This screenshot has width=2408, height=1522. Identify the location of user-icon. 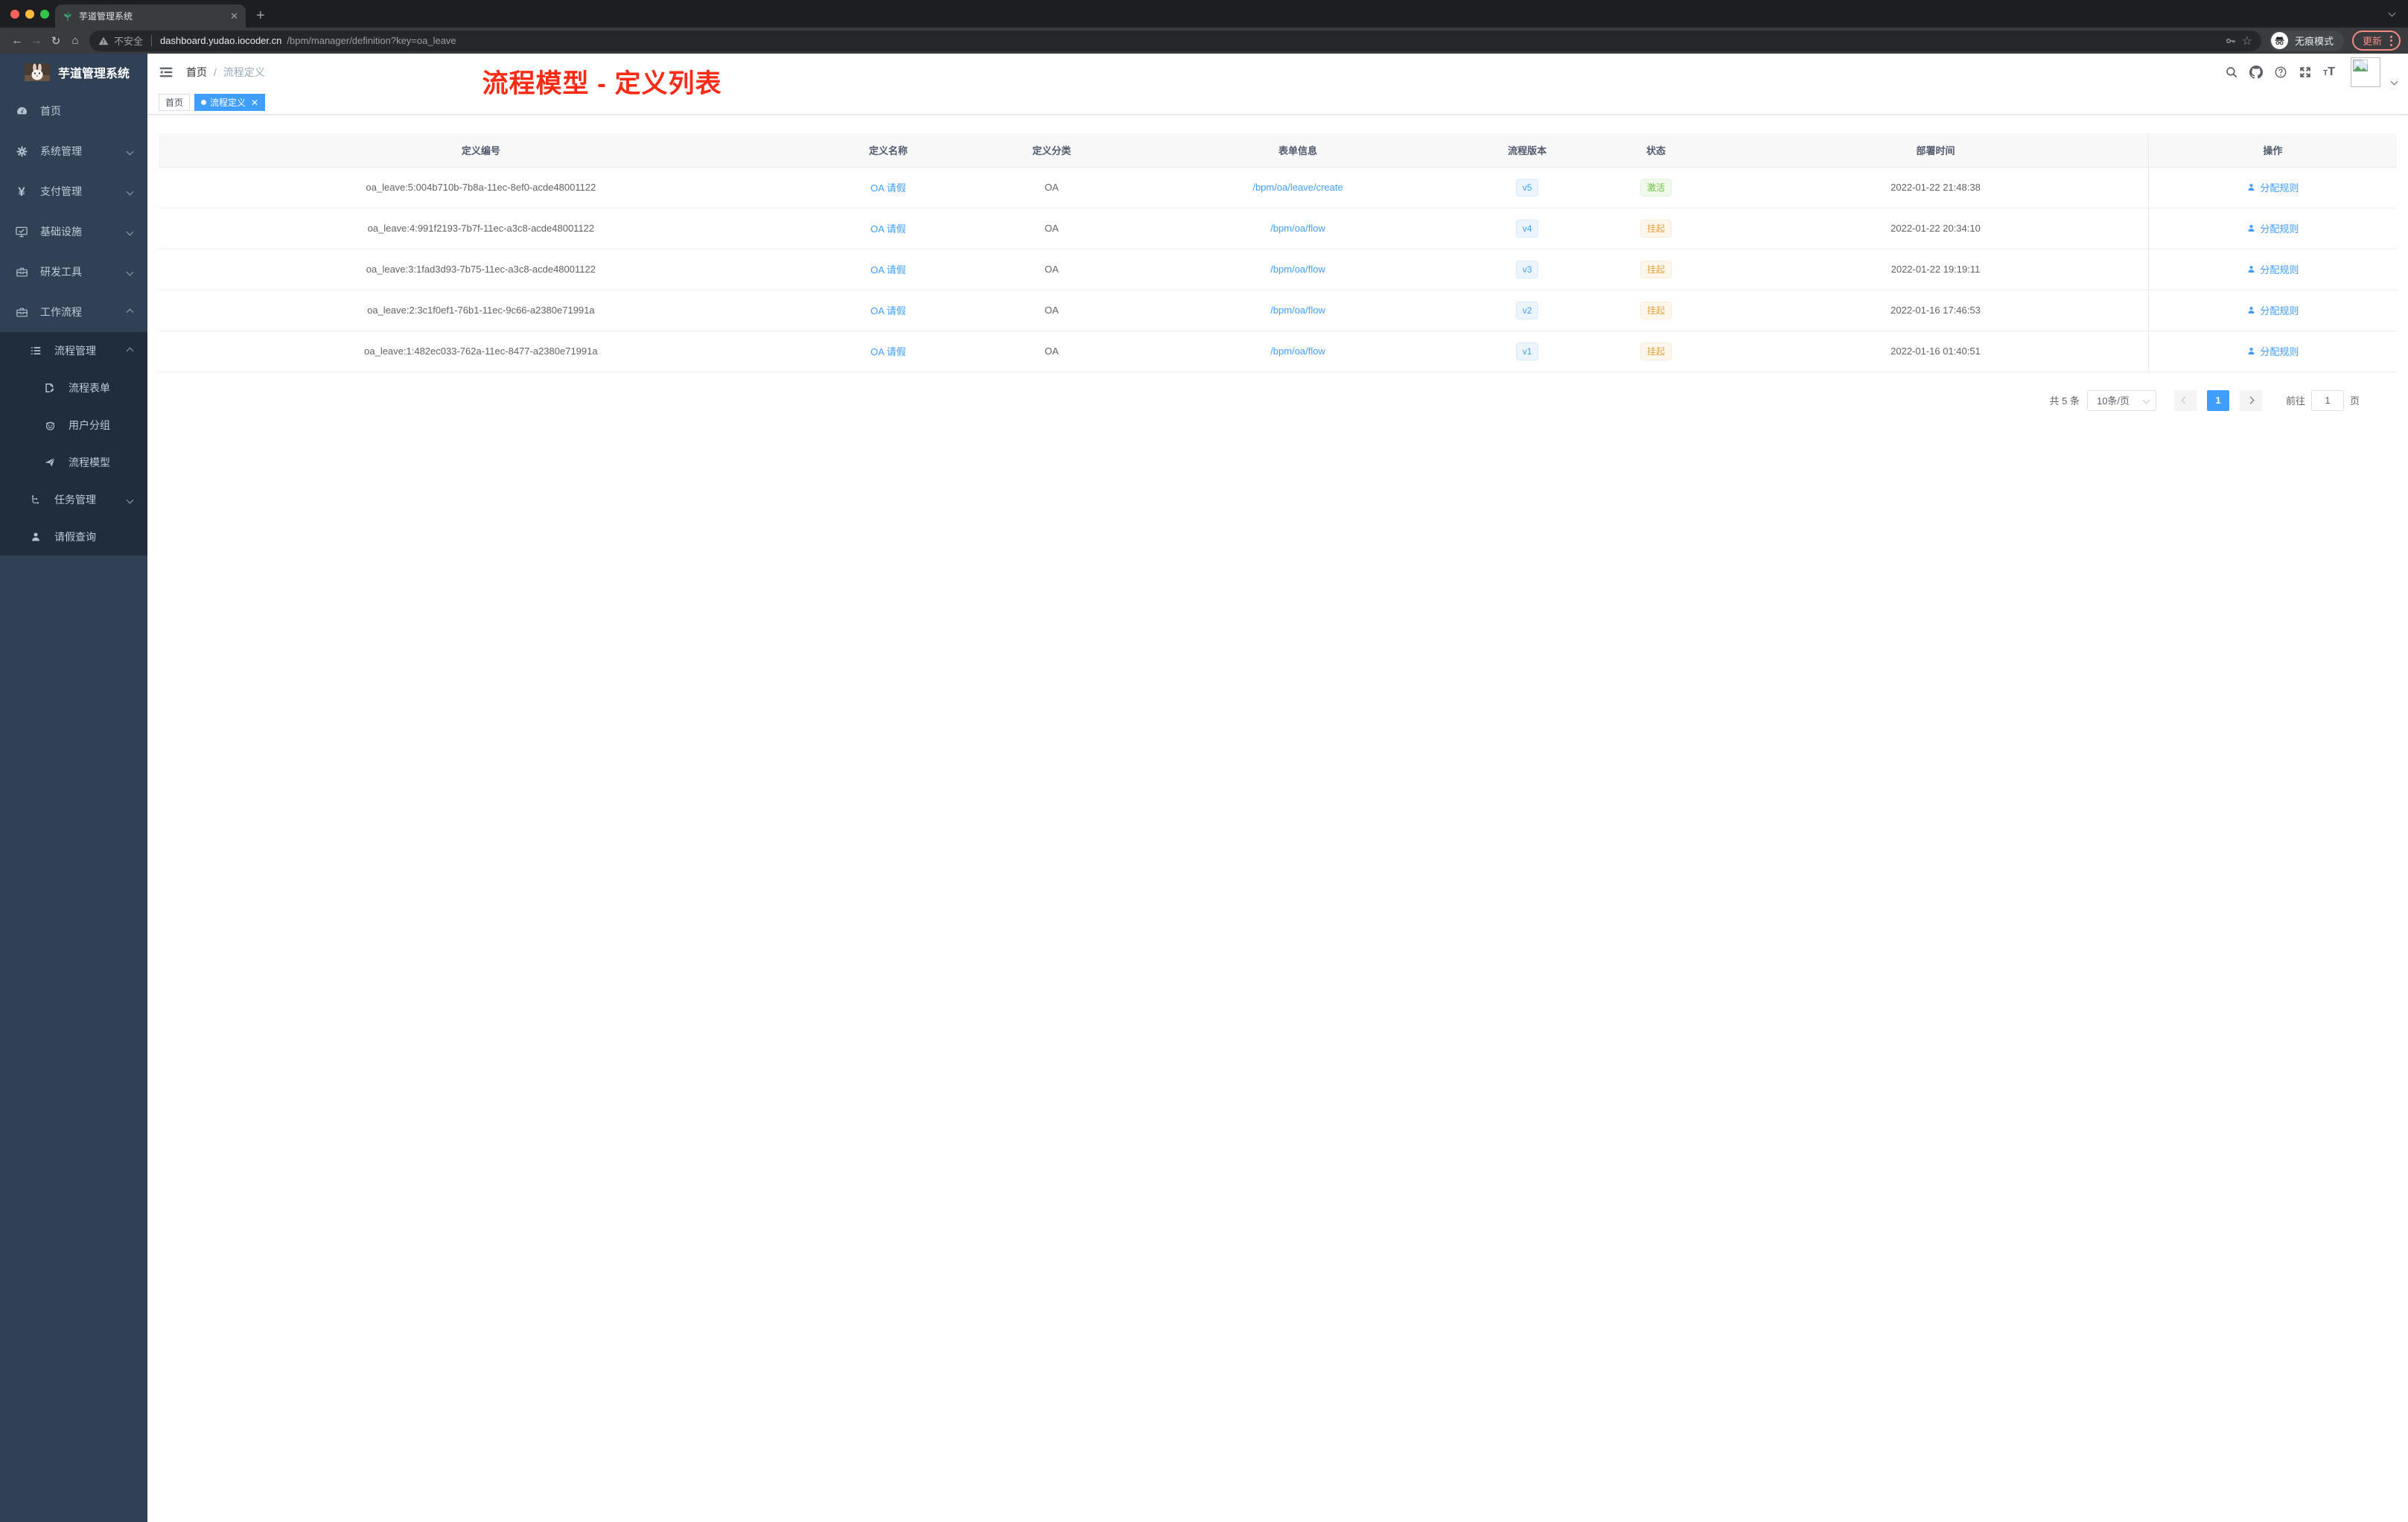
(35, 537).